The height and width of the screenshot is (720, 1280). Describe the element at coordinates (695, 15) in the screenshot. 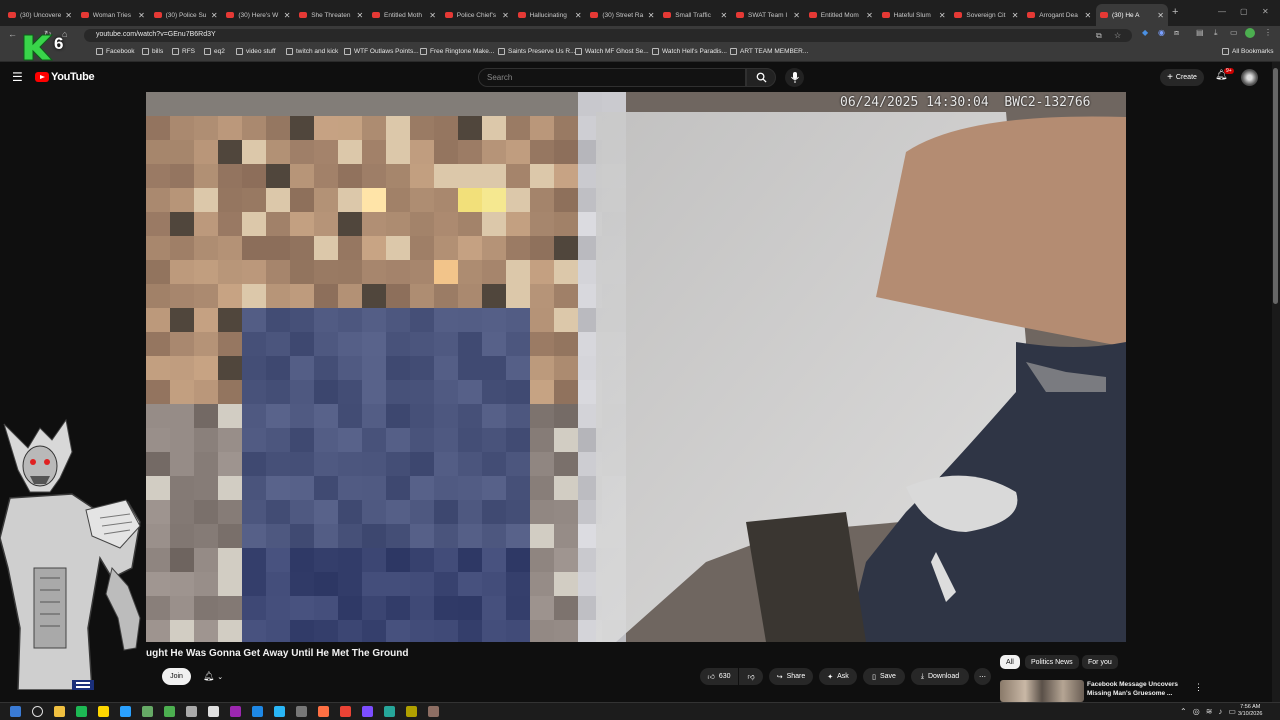

I see `browser-tab: Small Traffic ✕` at that location.